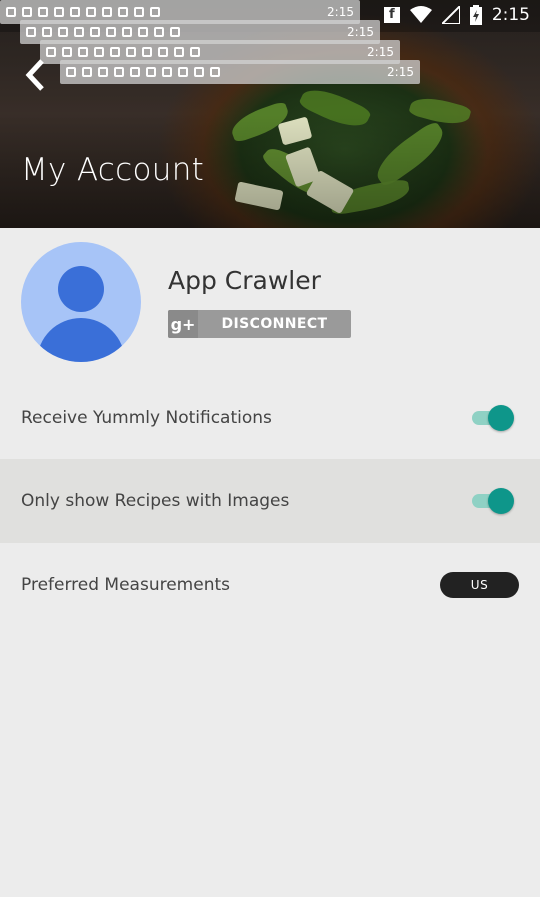  What do you see at coordinates (240, 72) in the screenshot?
I see `ghost-status-bar: 2:15` at bounding box center [240, 72].